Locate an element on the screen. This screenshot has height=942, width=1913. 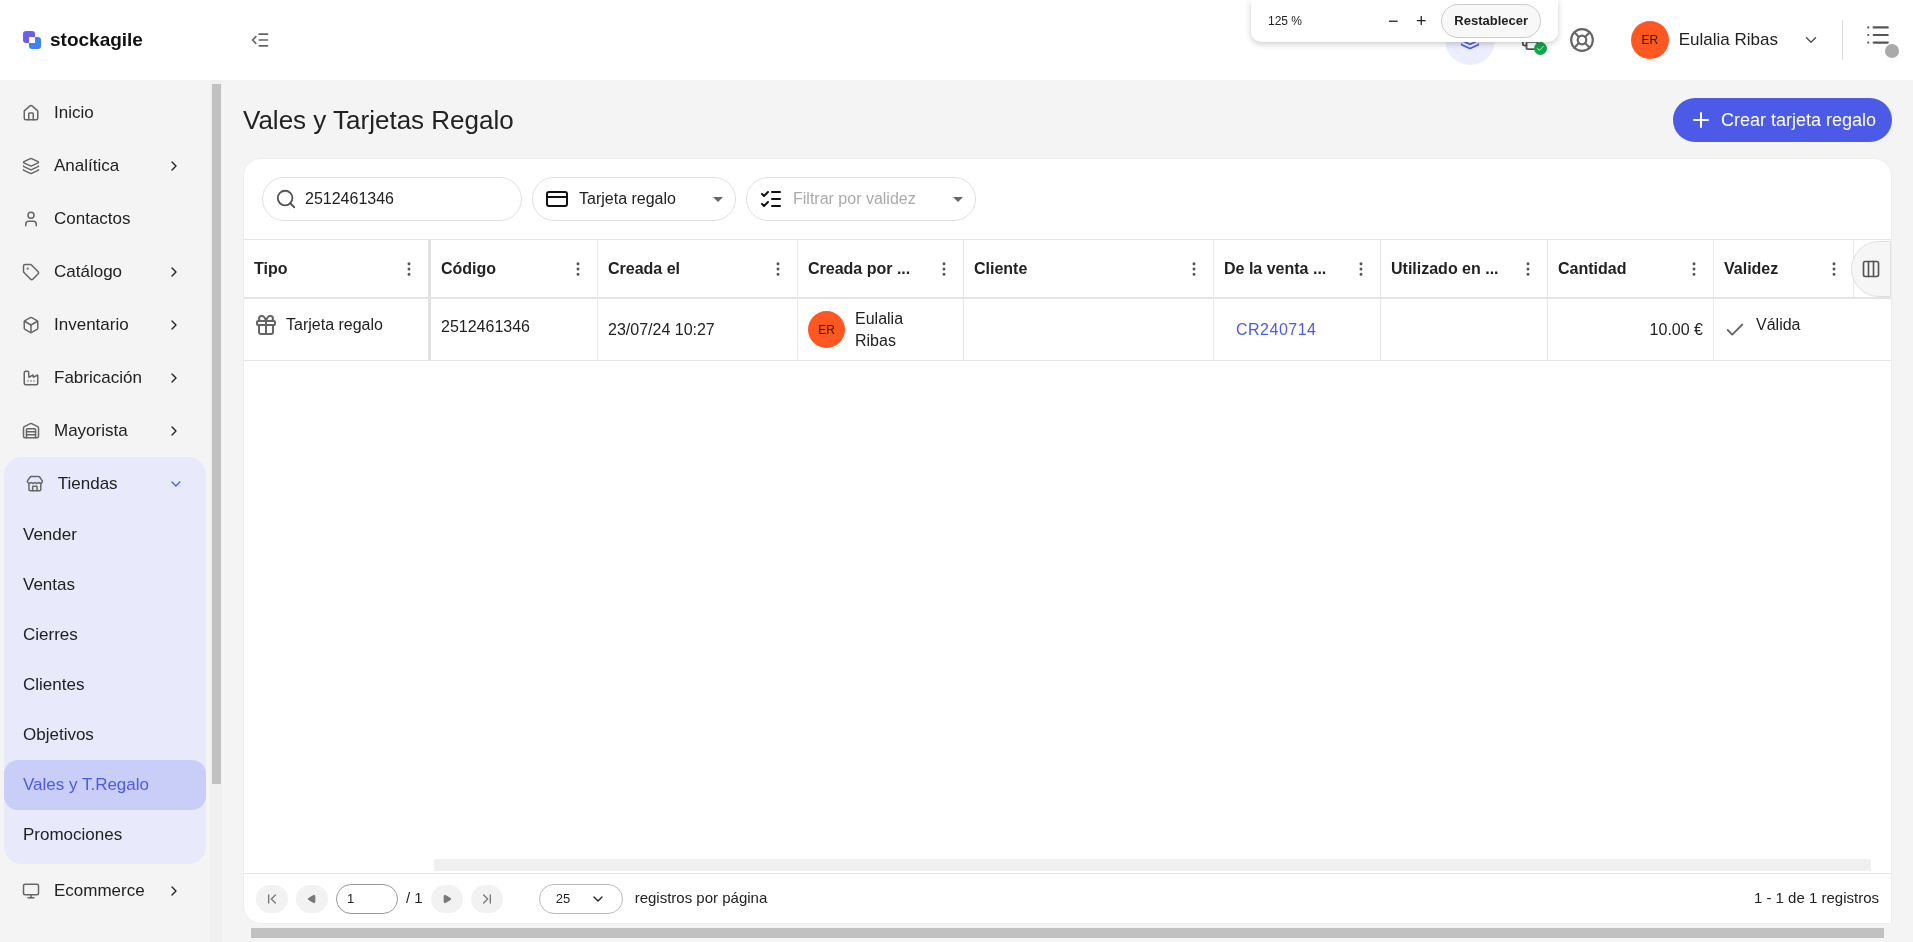
table-cell: 2512461346 is located at coordinates (485, 326).